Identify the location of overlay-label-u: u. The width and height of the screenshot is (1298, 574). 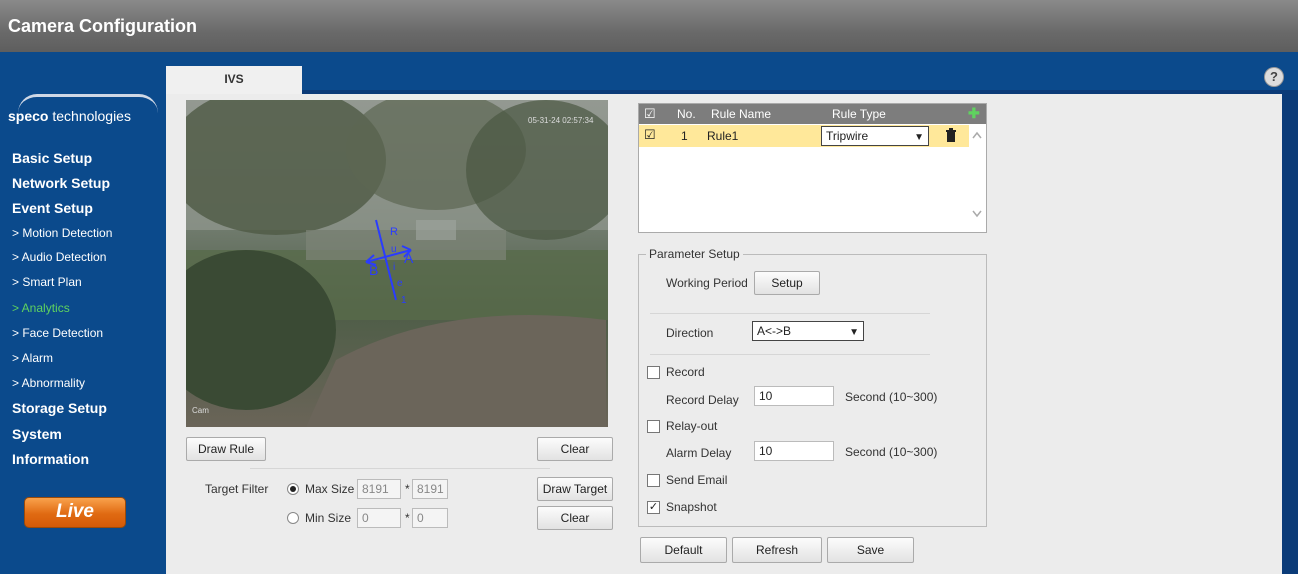
(394, 249).